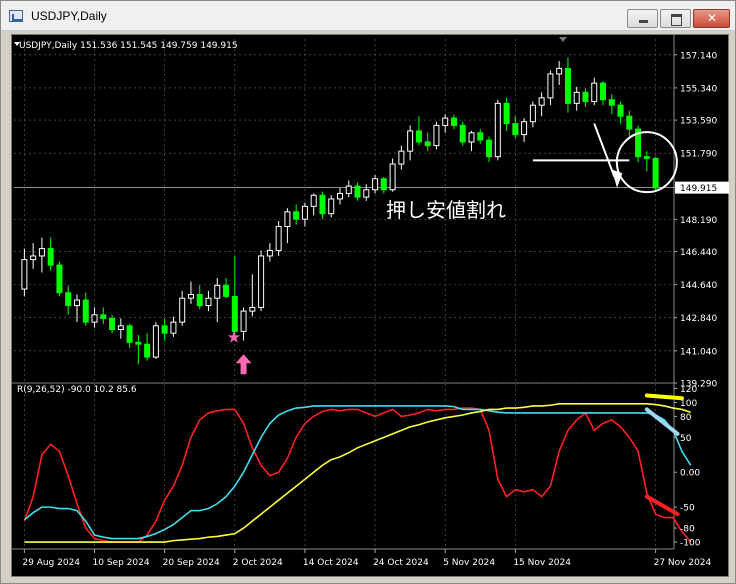 Image resolution: width=736 pixels, height=584 pixels. I want to click on current-price-label: 149.915, so click(698, 189).